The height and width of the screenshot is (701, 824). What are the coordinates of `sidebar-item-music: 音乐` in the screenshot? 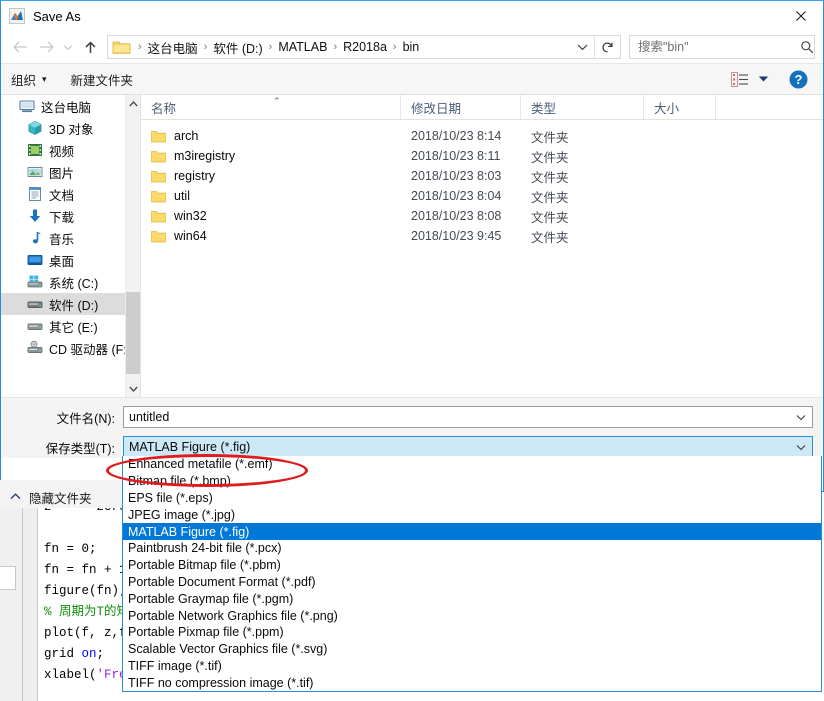 It's located at (70, 238).